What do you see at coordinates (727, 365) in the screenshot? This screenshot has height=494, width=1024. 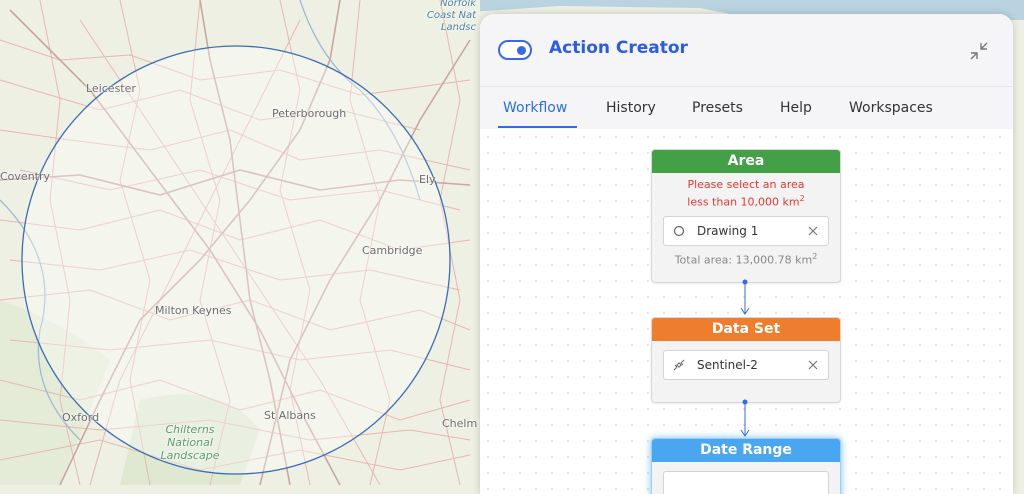 I see `dataset-label: Sentinel-2` at bounding box center [727, 365].